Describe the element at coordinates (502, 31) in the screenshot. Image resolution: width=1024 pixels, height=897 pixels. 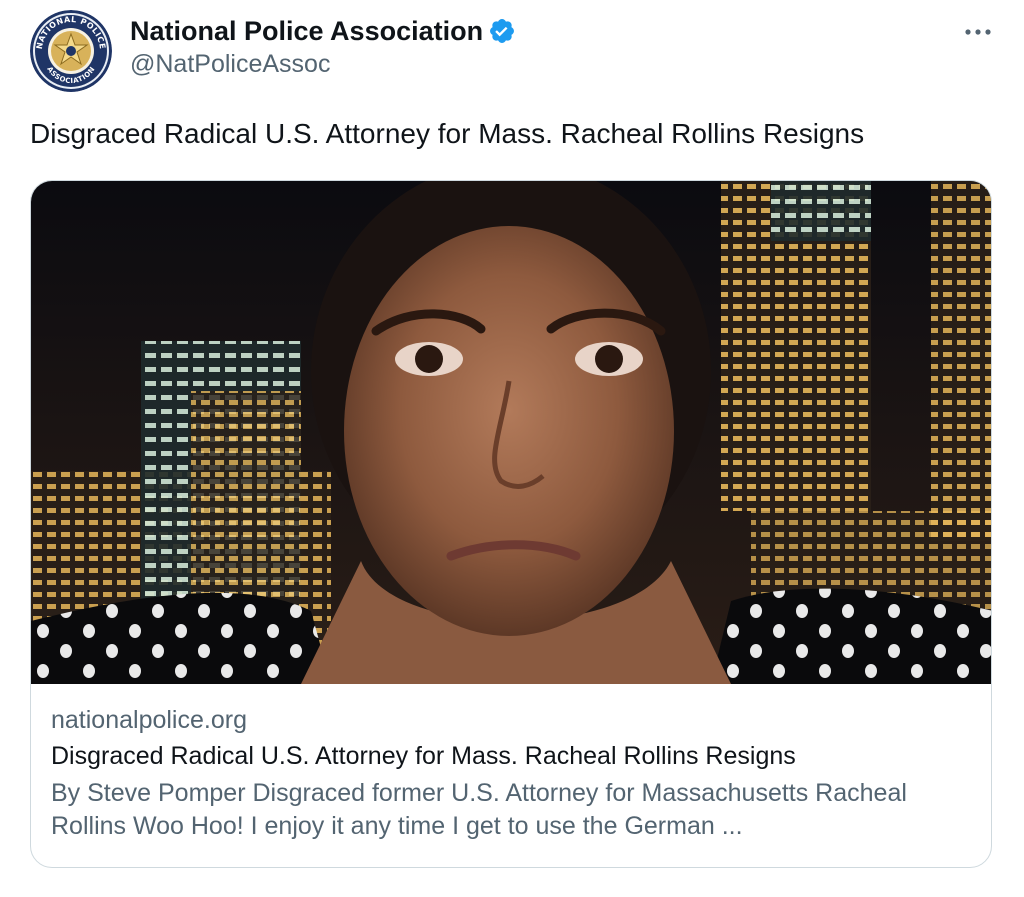
I see `verified-badge-icon` at that location.